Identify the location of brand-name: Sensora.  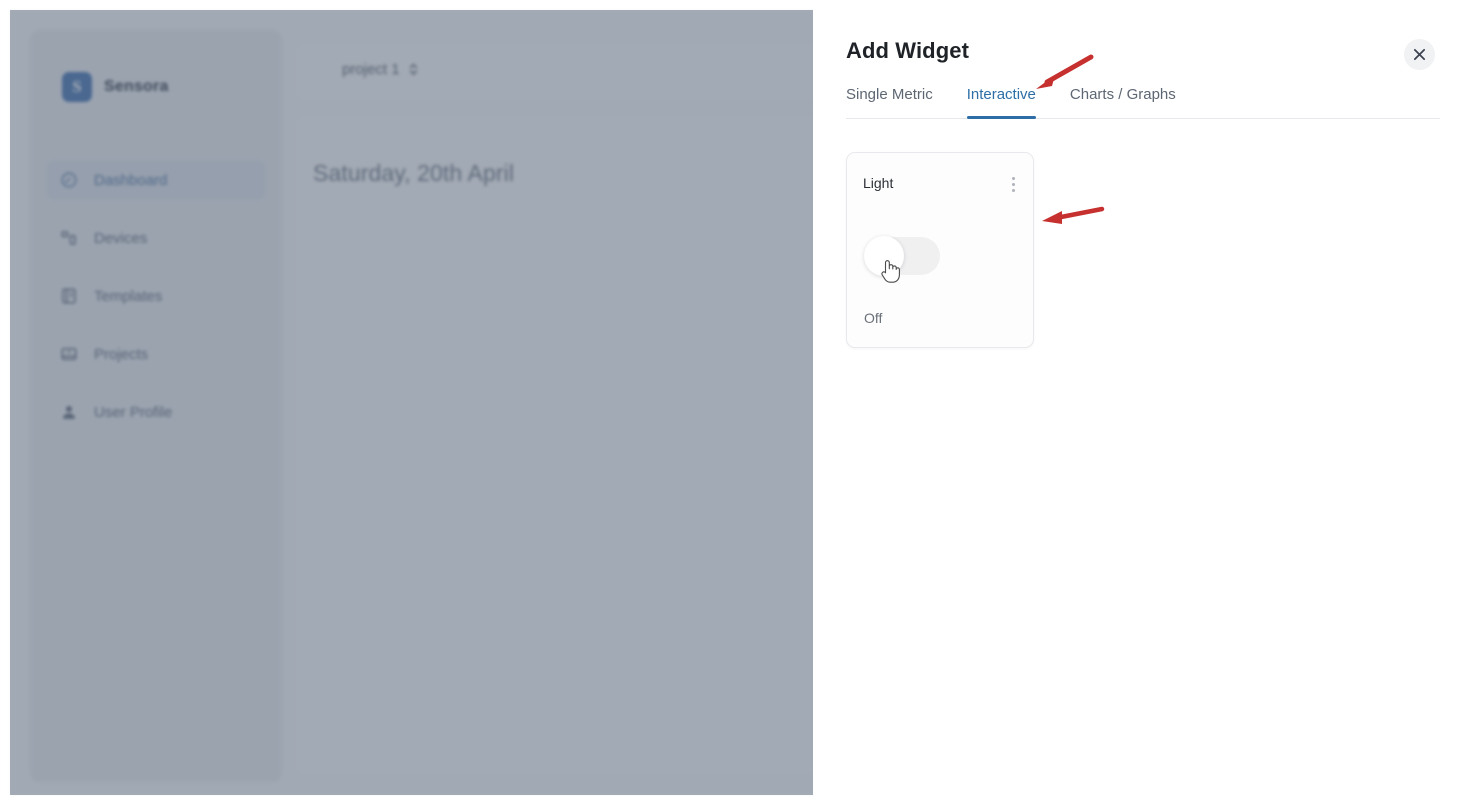
(136, 86).